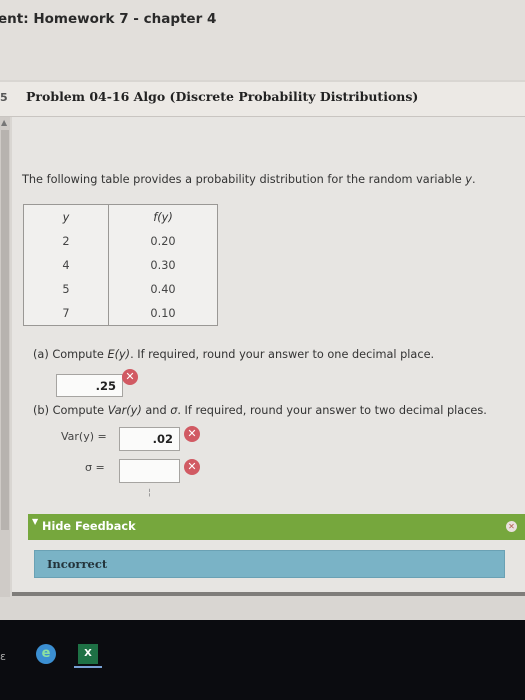  What do you see at coordinates (511, 526) in the screenshot?
I see `close-icon: ✕` at bounding box center [511, 526].